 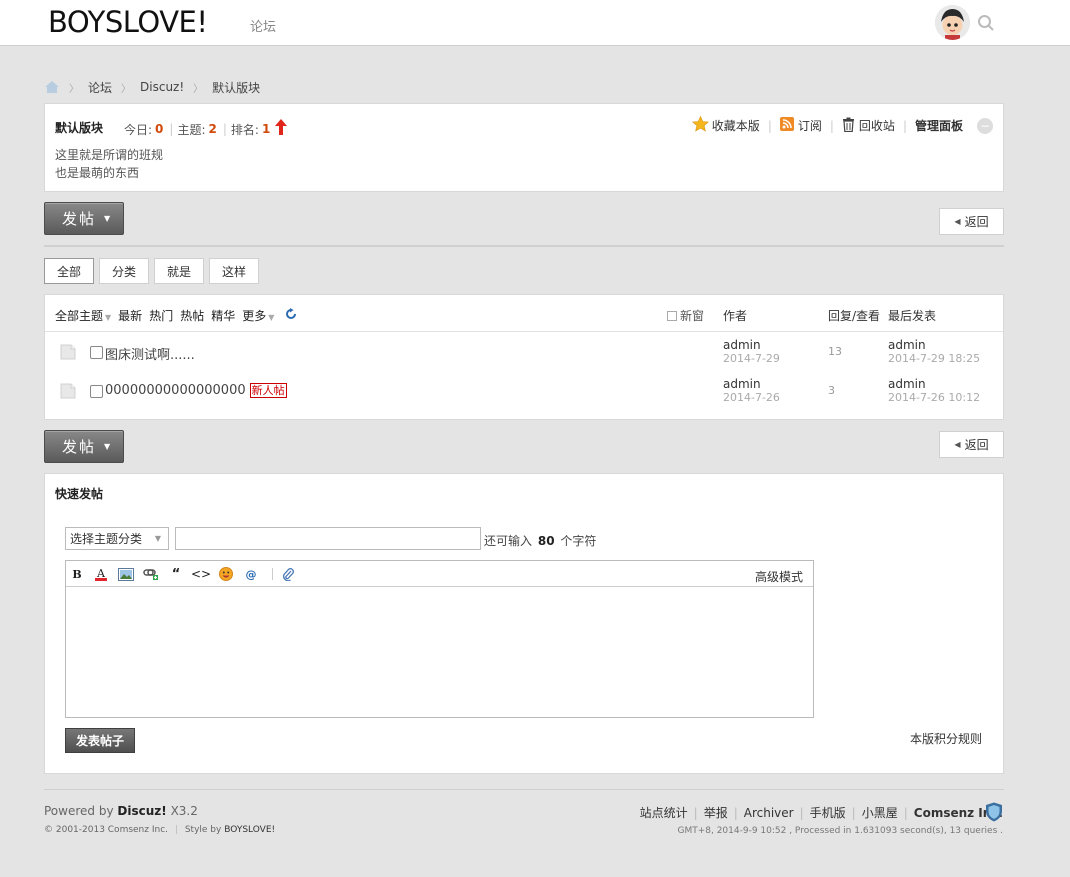 What do you see at coordinates (946, 738) in the screenshot?
I see `credit-rules-link: 本版积分规则` at bounding box center [946, 738].